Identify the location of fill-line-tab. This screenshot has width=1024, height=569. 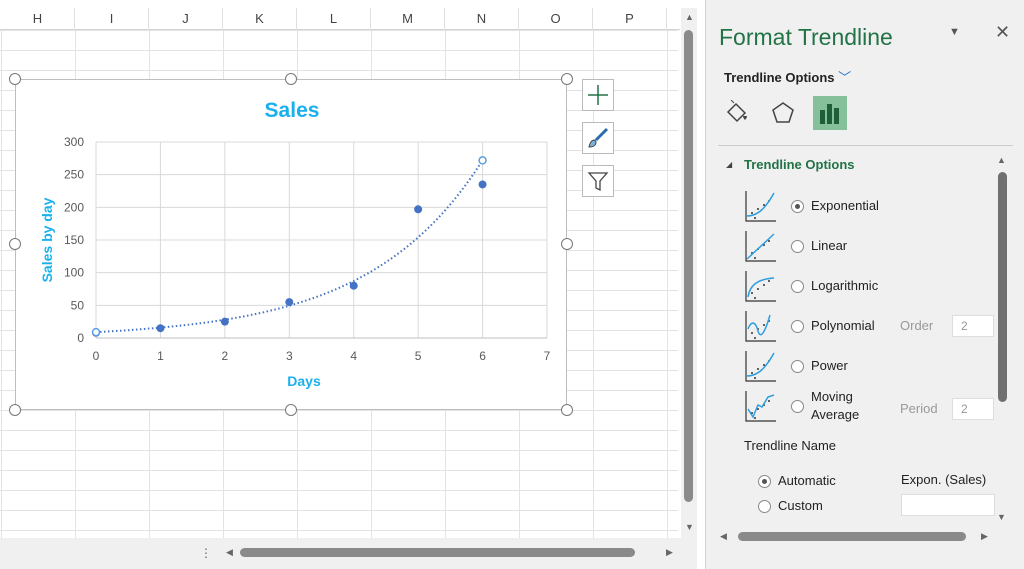
(737, 113).